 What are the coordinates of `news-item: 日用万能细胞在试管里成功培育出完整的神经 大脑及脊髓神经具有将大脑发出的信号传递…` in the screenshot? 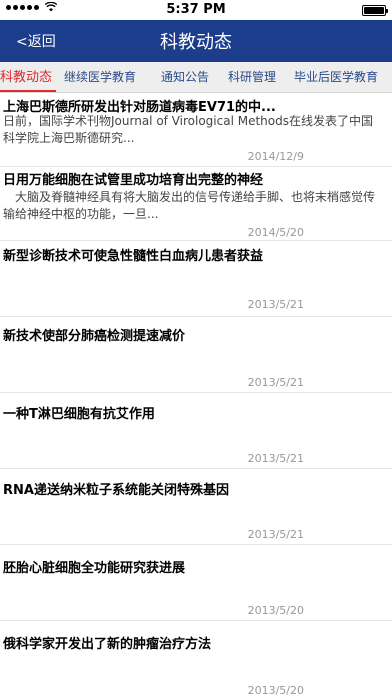 It's located at (196, 204).